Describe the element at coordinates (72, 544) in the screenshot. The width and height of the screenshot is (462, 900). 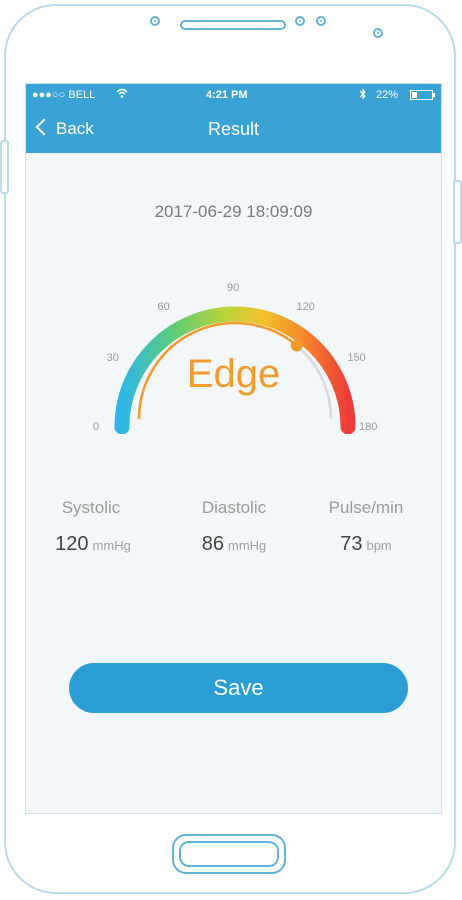
I see `systolic-number: 120` at that location.